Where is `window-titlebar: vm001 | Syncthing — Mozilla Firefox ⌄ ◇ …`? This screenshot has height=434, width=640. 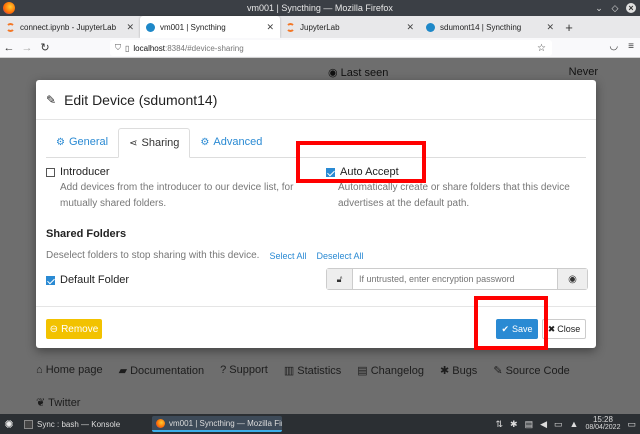
window-titlebar: vm001 | Syncthing — Mozilla Firefox ⌄ ◇ … is located at coordinates (320, 8).